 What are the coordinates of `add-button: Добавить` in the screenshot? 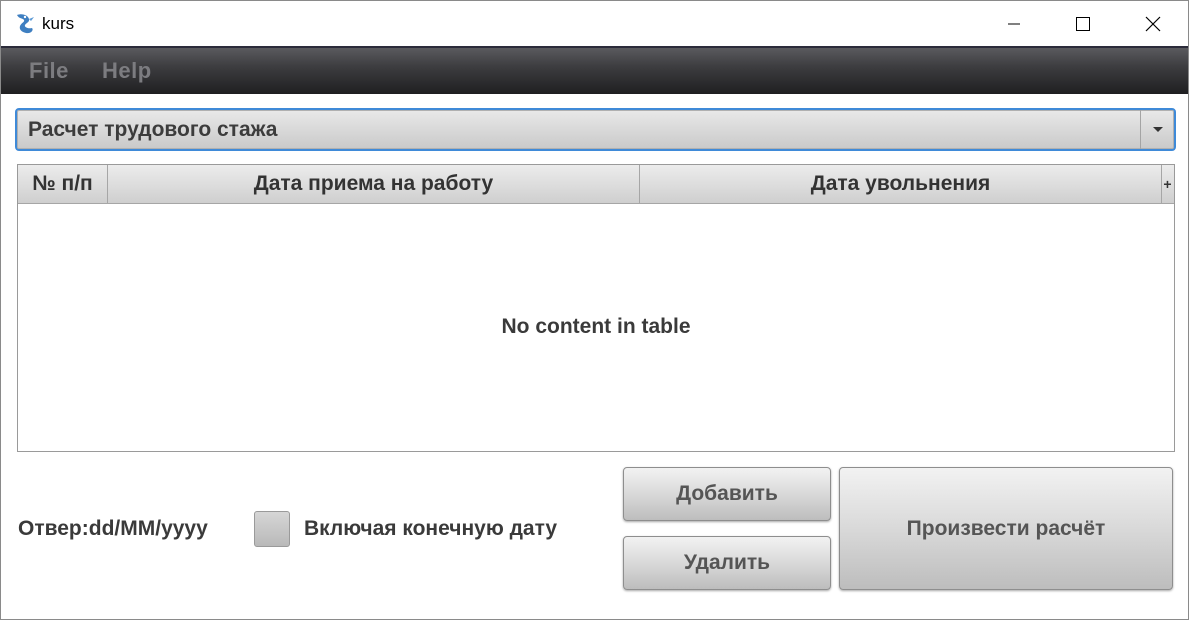 It's located at (727, 494).